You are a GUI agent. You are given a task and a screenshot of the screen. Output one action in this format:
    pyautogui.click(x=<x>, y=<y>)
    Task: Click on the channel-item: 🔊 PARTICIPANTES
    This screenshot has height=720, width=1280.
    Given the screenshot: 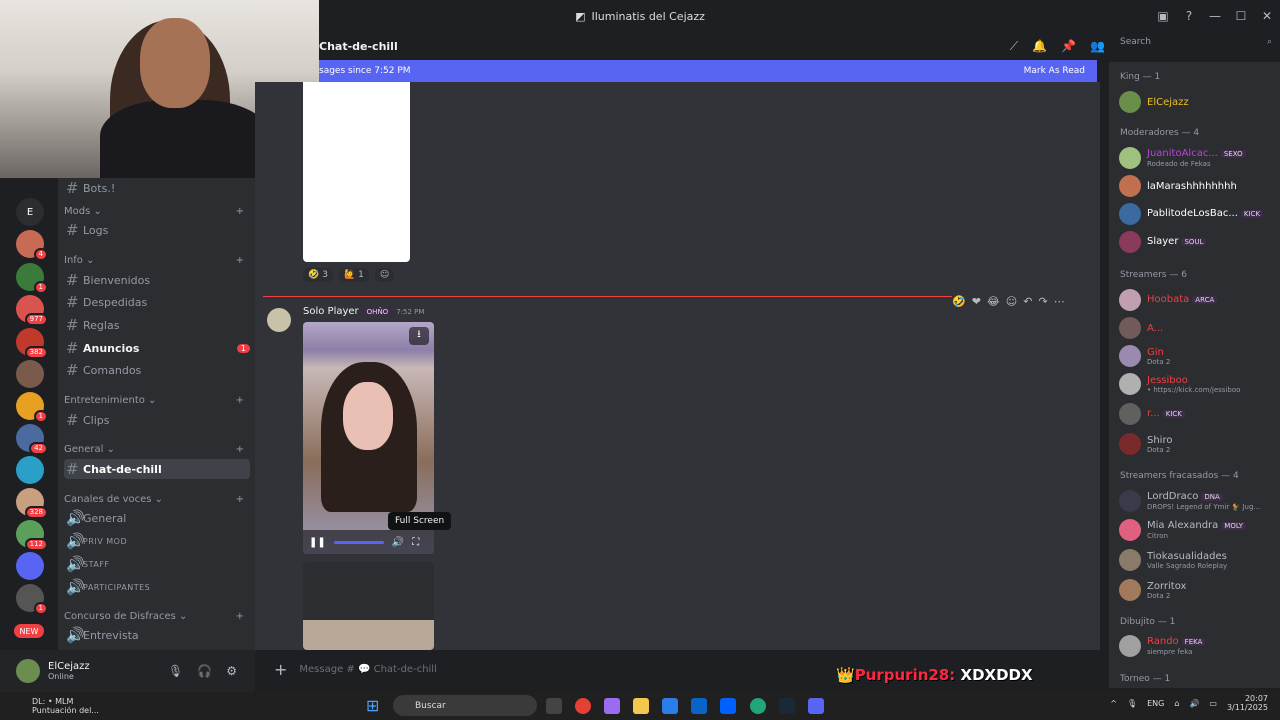 What is the action you would take?
    pyautogui.click(x=157, y=587)
    